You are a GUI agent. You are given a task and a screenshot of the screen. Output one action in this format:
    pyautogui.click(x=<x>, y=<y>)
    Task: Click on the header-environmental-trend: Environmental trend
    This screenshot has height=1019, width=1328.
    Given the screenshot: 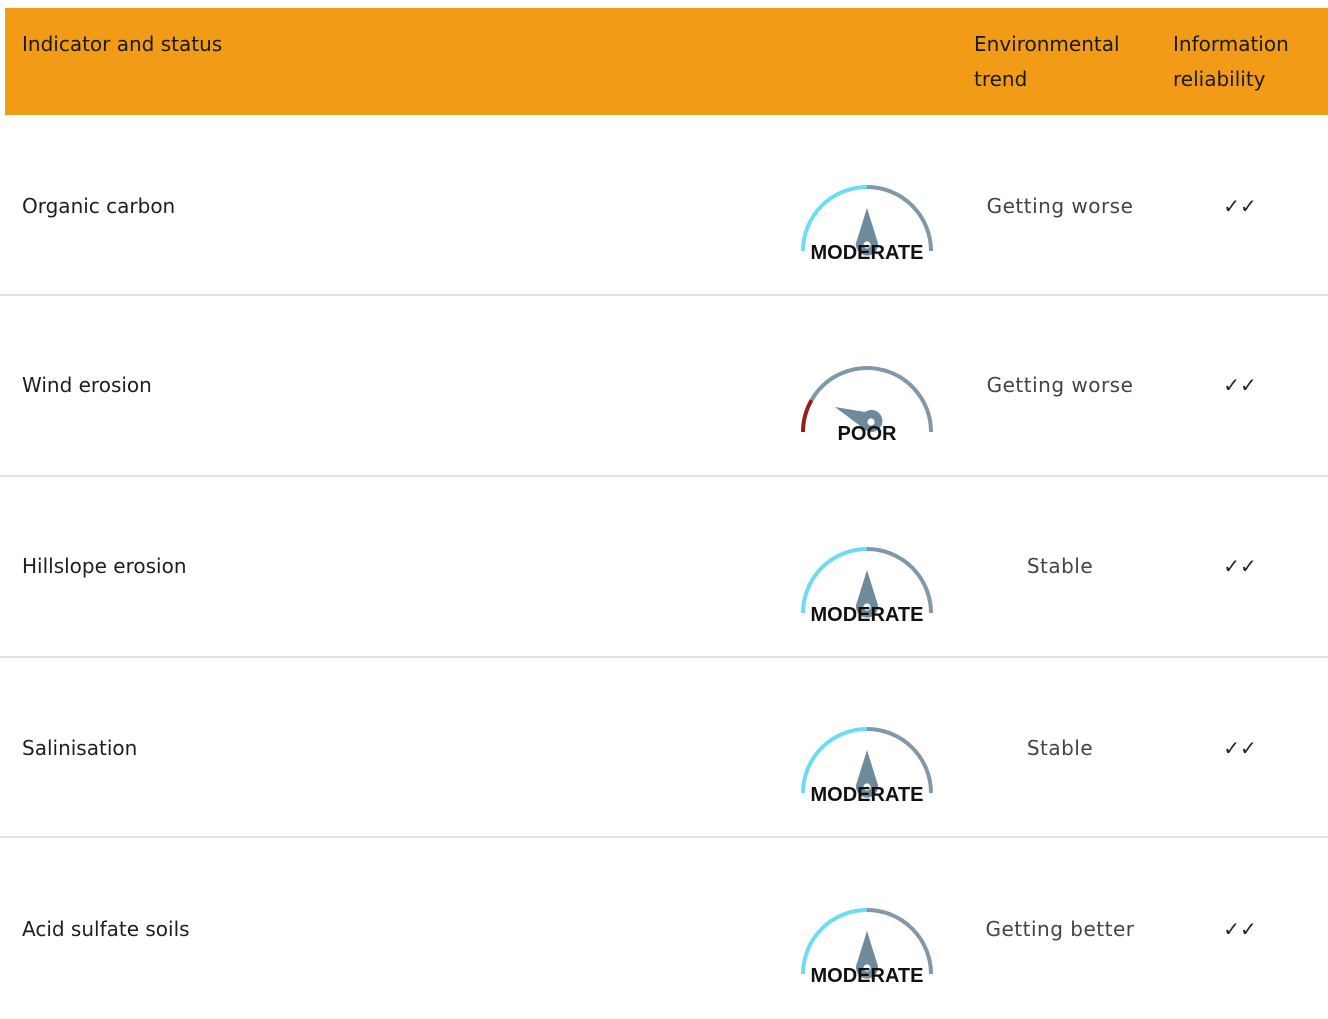 What is the action you would take?
    pyautogui.click(x=1047, y=61)
    